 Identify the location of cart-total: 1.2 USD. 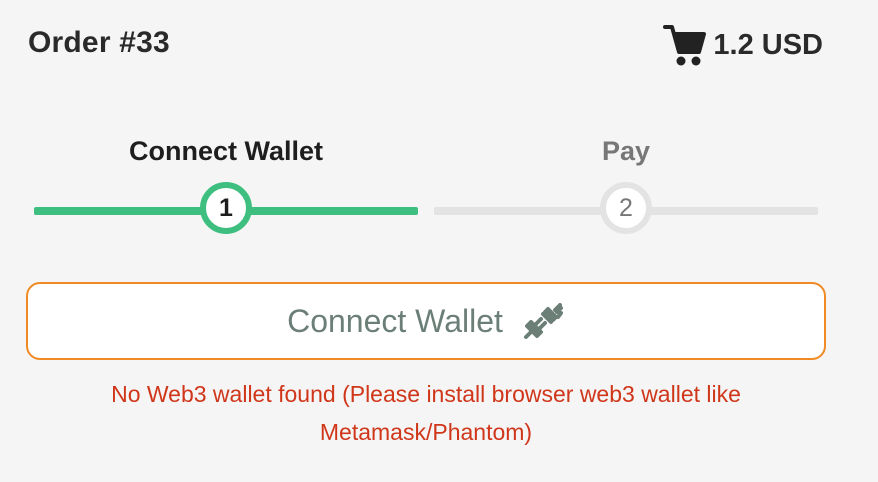
(768, 44).